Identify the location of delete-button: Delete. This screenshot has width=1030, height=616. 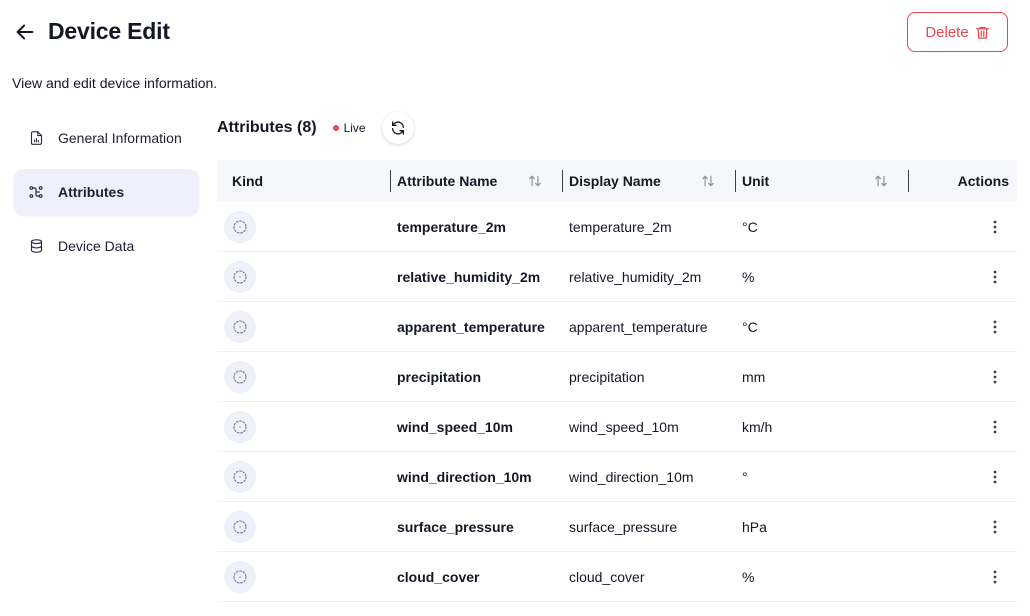
(957, 32).